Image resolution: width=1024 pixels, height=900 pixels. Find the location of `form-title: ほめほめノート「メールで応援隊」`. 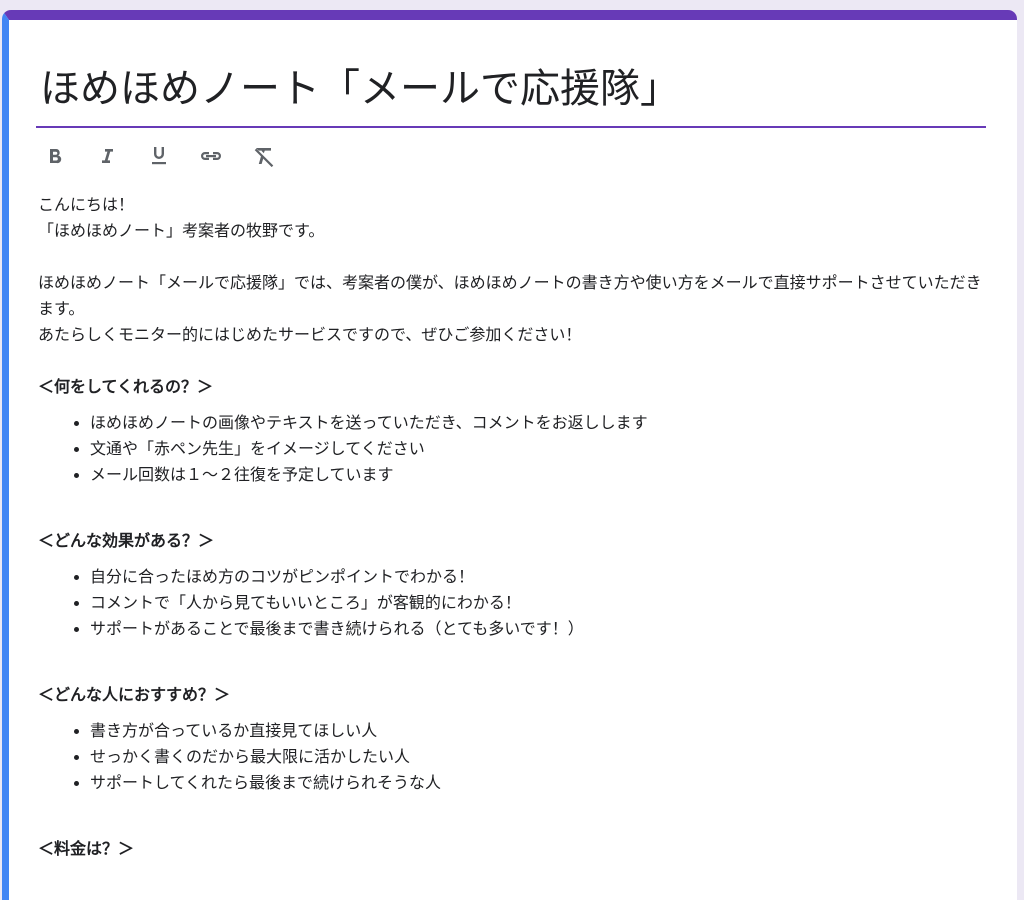

form-title: ほめほめノート「メールで応援隊」 is located at coordinates (511, 89).